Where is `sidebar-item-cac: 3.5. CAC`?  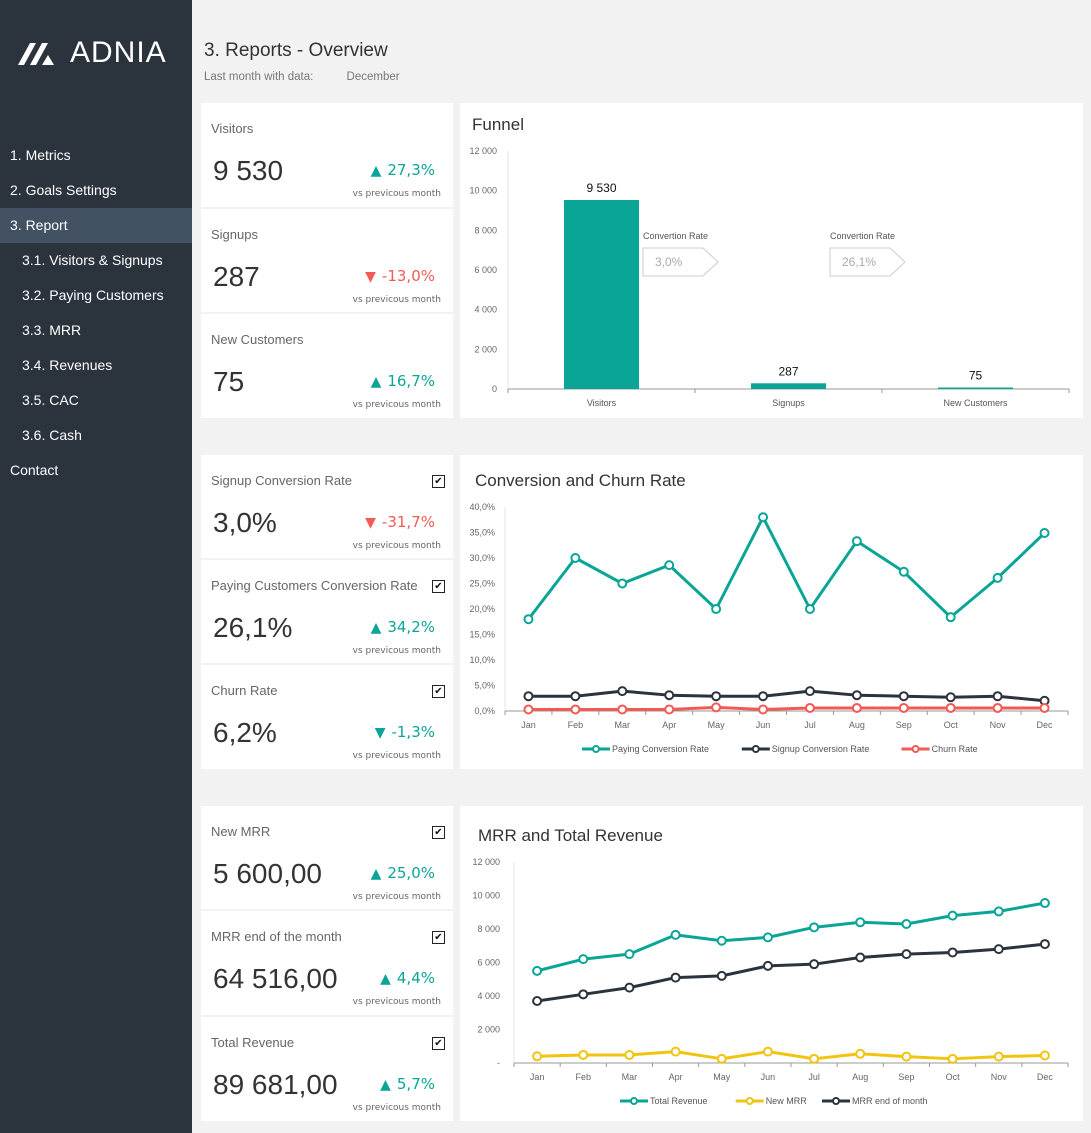
sidebar-item-cac: 3.5. CAC is located at coordinates (96, 400).